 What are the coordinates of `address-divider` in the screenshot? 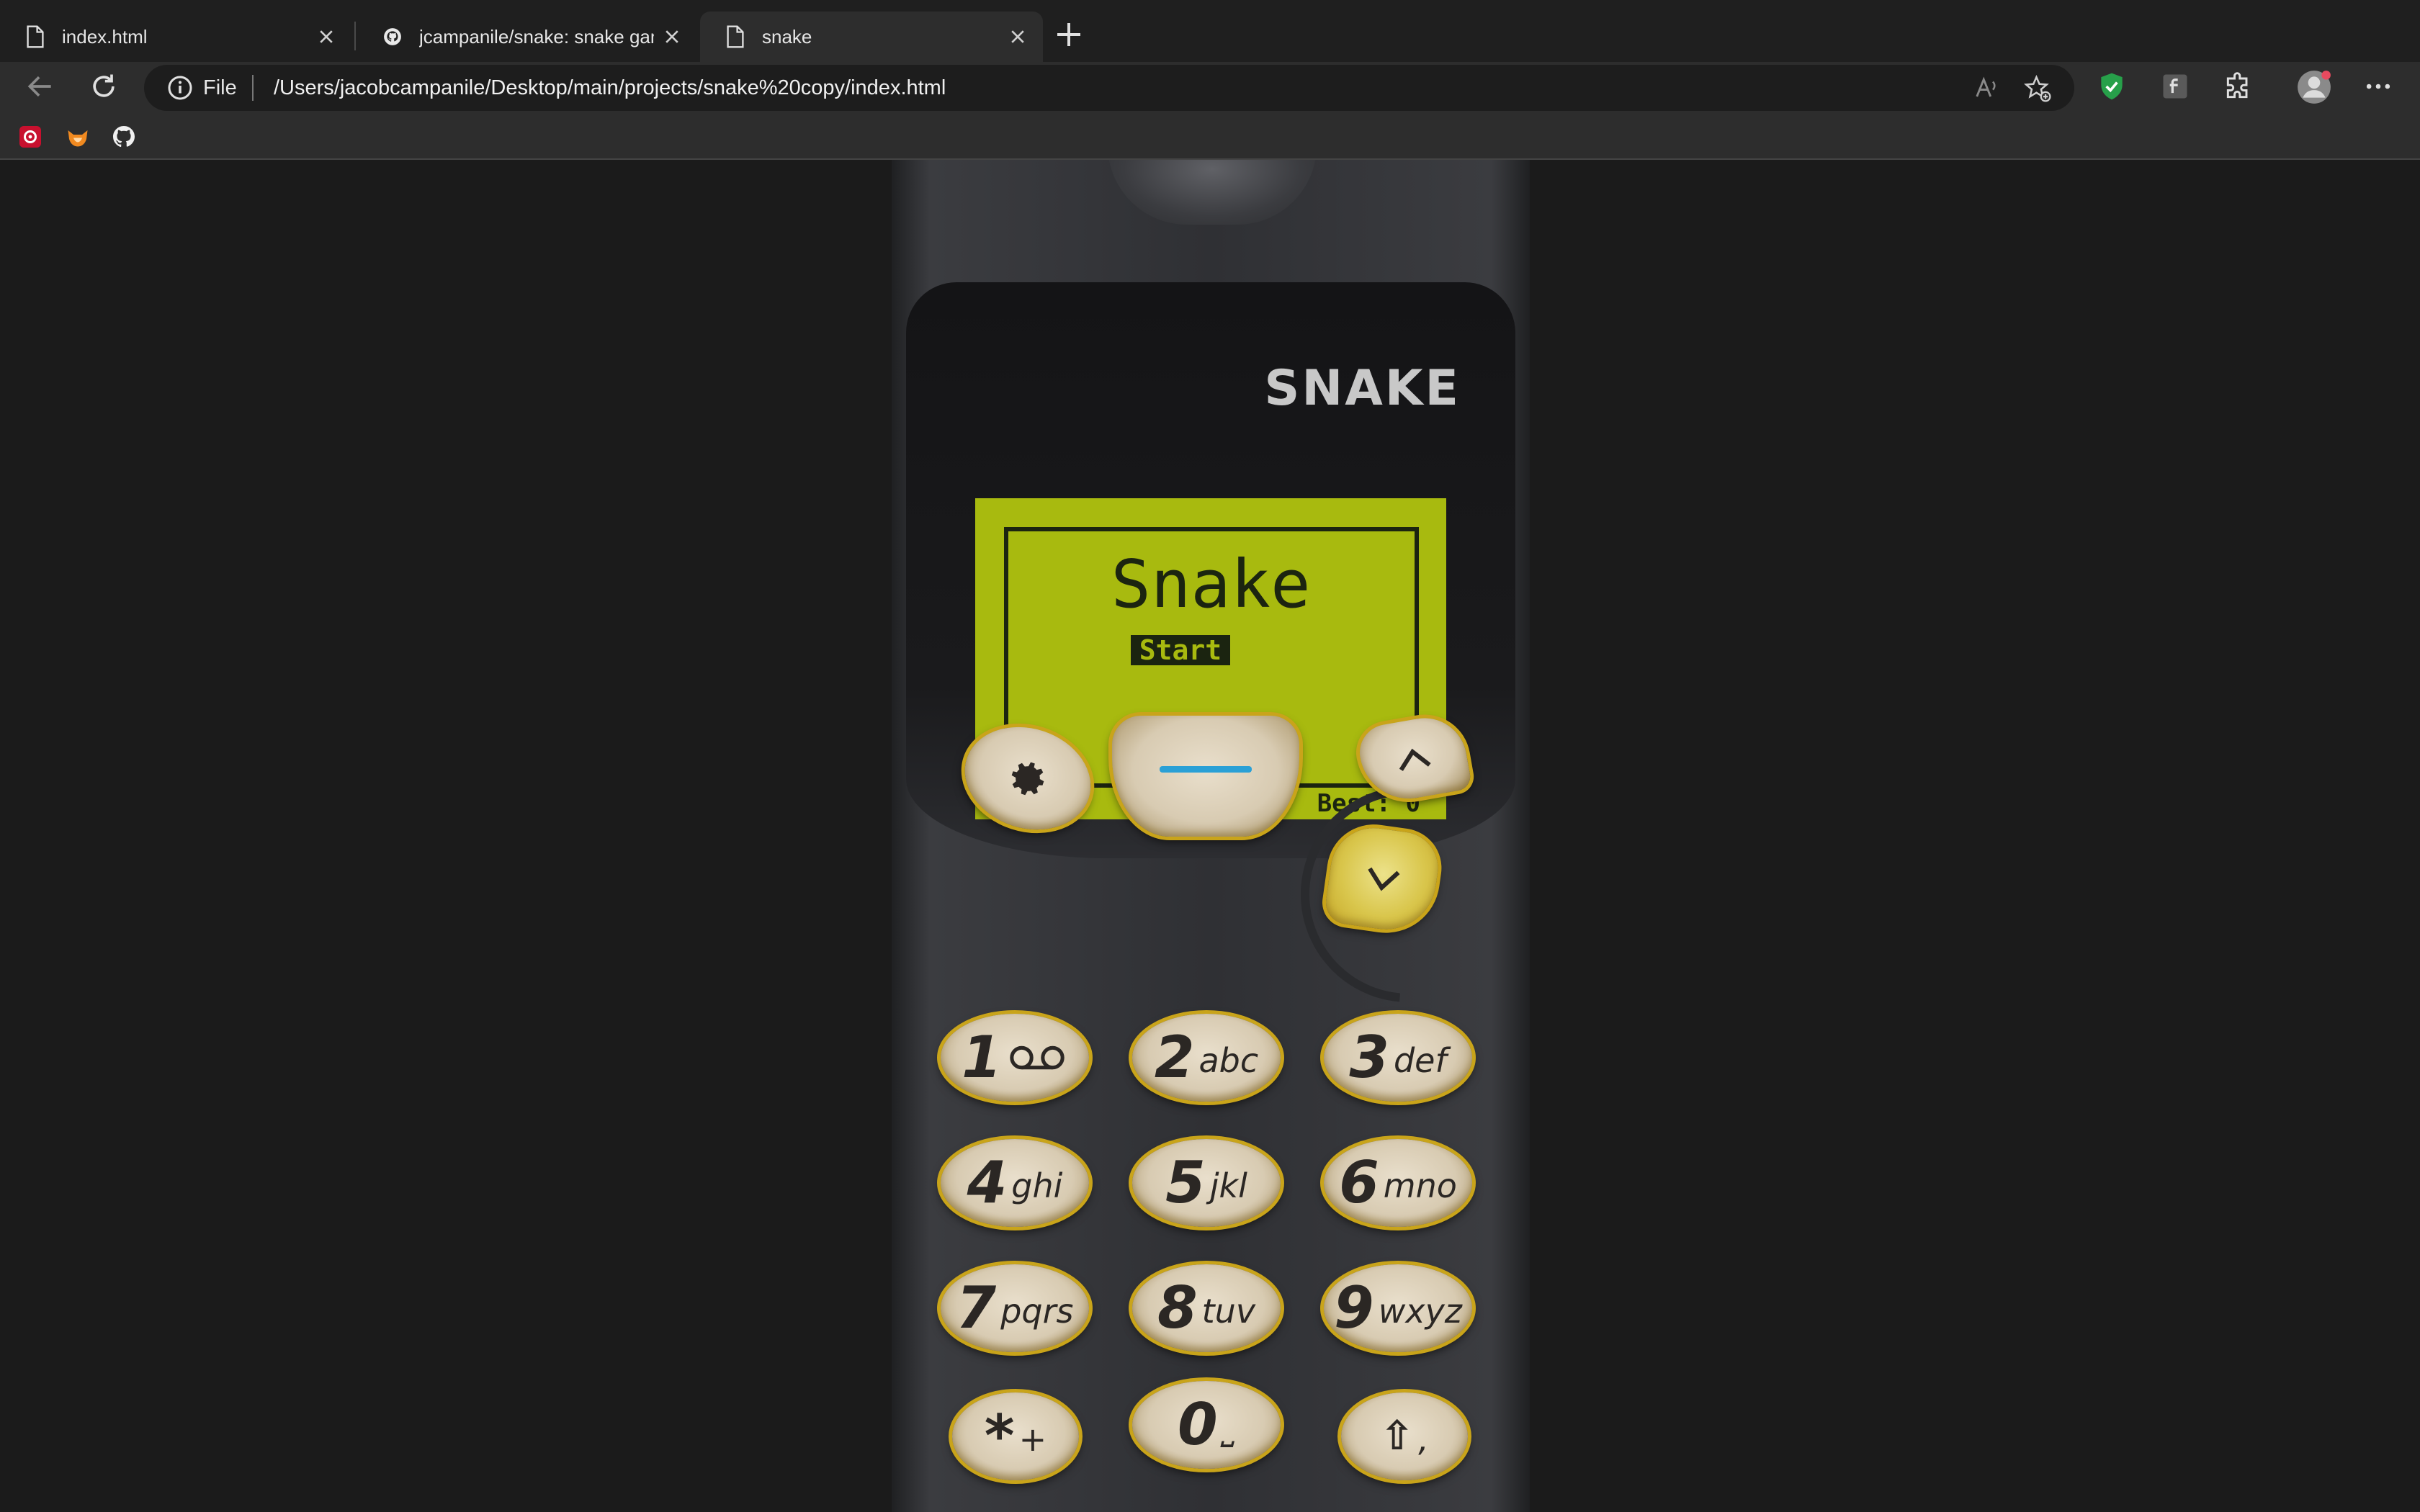 It's located at (253, 88).